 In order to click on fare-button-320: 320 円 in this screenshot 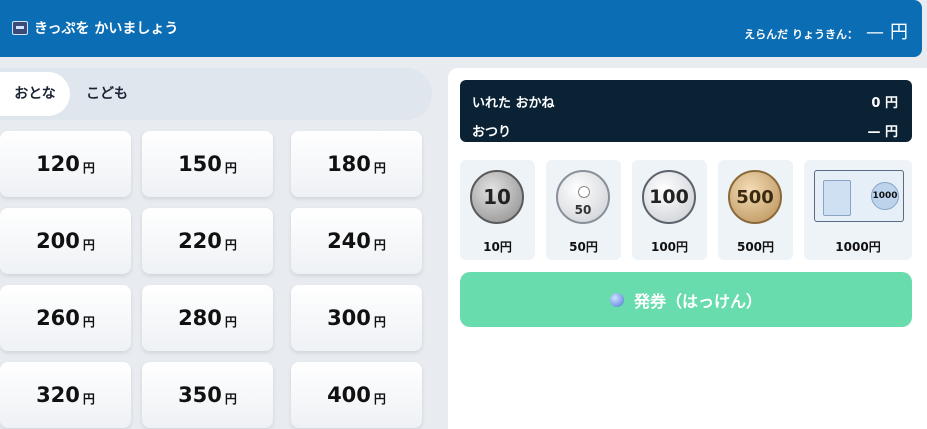, I will do `click(65, 395)`.